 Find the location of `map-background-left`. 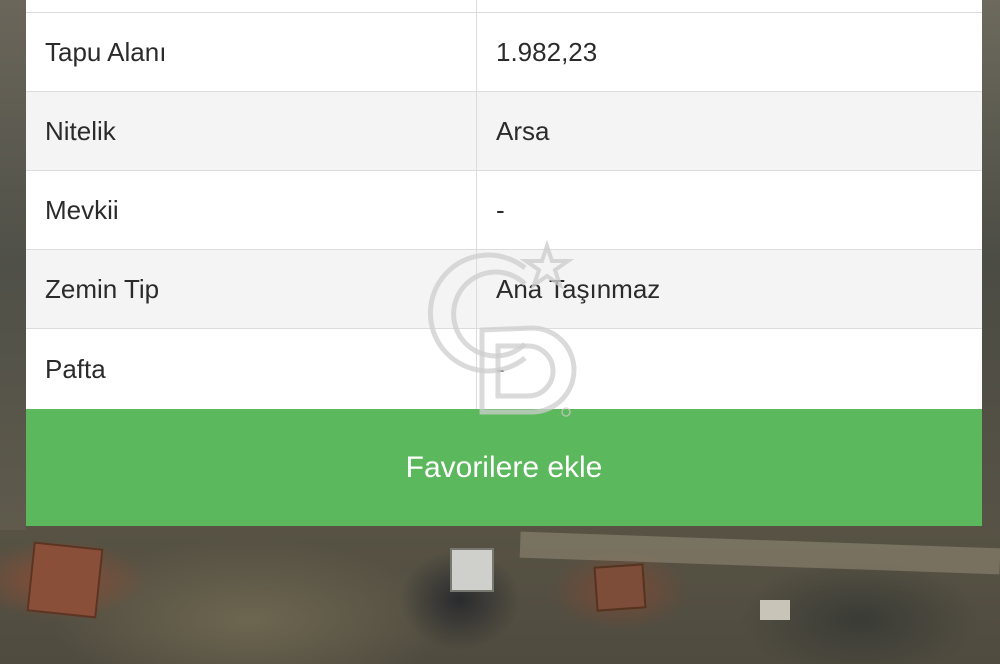

map-background-left is located at coordinates (13, 265).